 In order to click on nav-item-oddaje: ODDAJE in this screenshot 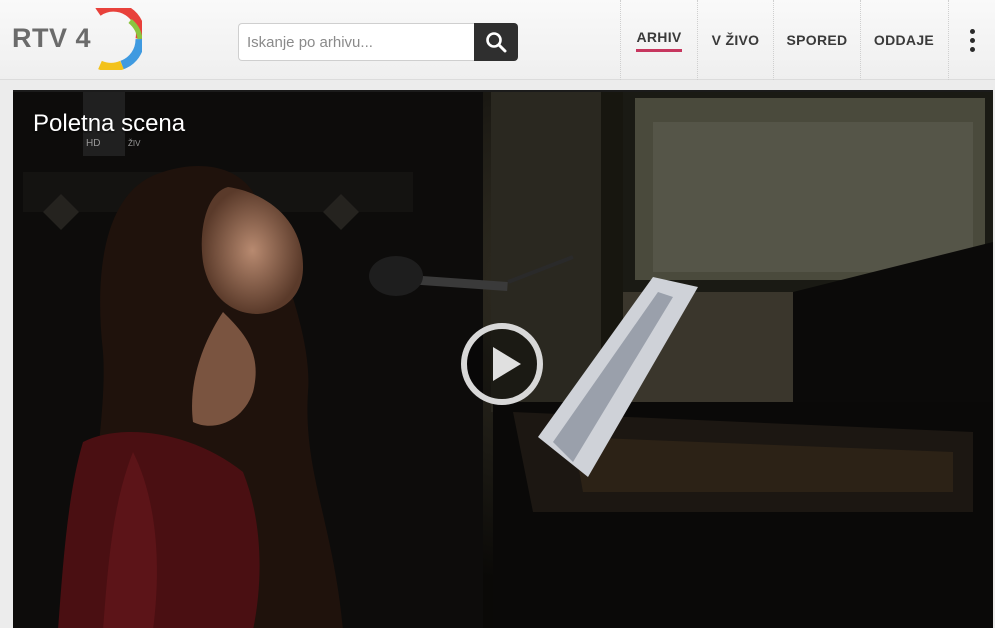, I will do `click(903, 40)`.